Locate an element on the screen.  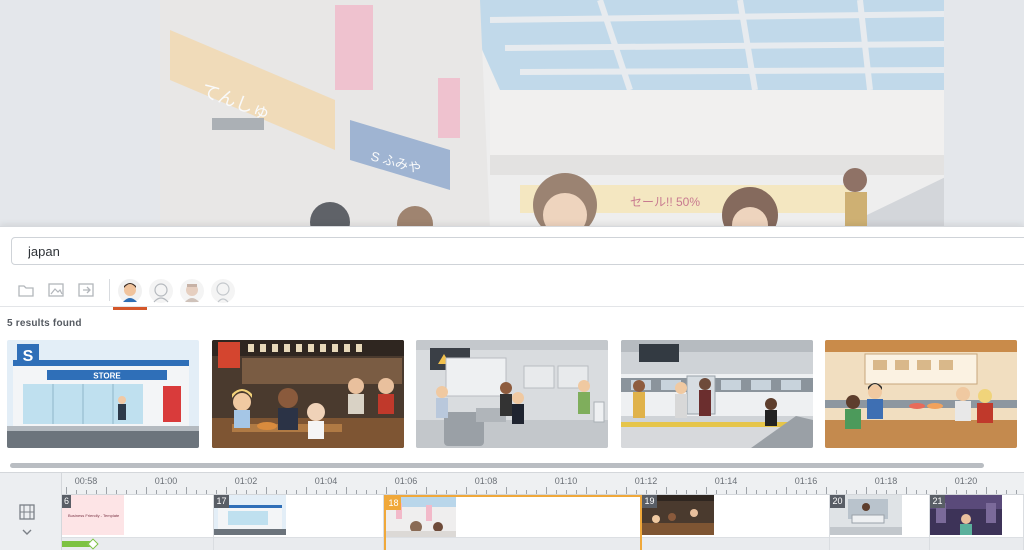
chevron-down-icon is located at coordinates (27, 532).